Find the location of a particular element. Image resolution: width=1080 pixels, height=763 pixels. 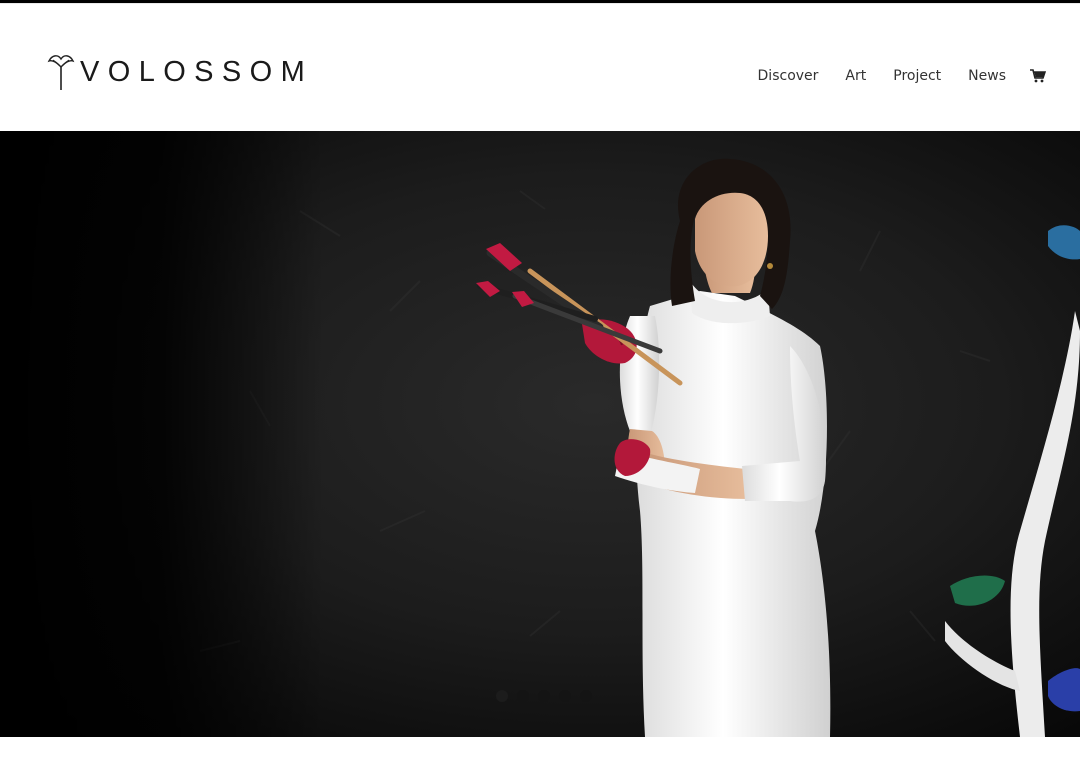

nav-art: Art is located at coordinates (855, 76).